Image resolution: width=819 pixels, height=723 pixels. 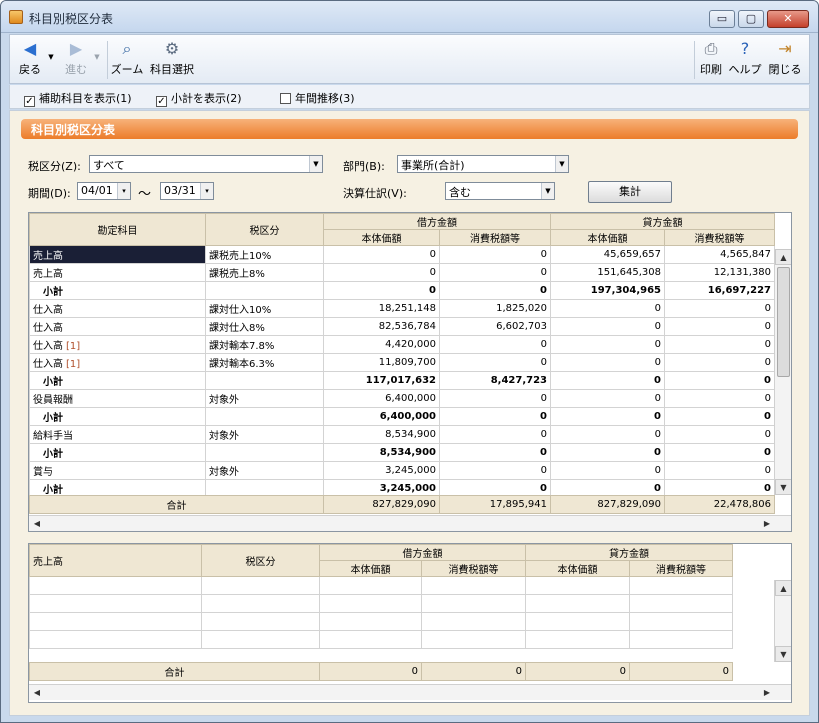 I want to click on tax-category-cell: 対象外, so click(x=264, y=398).